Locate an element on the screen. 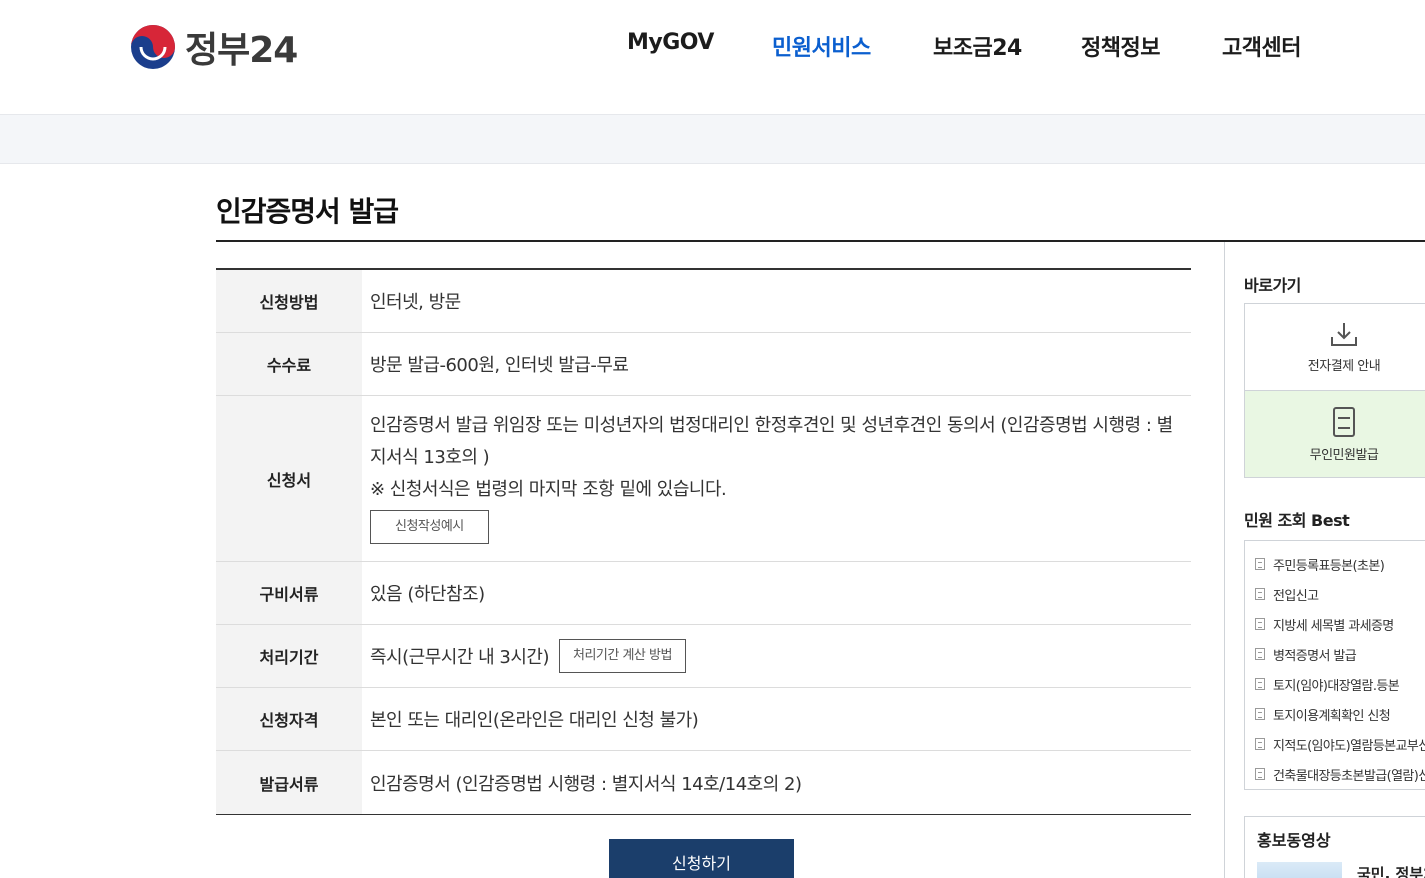  label-fee: 수수료 is located at coordinates (289, 364).